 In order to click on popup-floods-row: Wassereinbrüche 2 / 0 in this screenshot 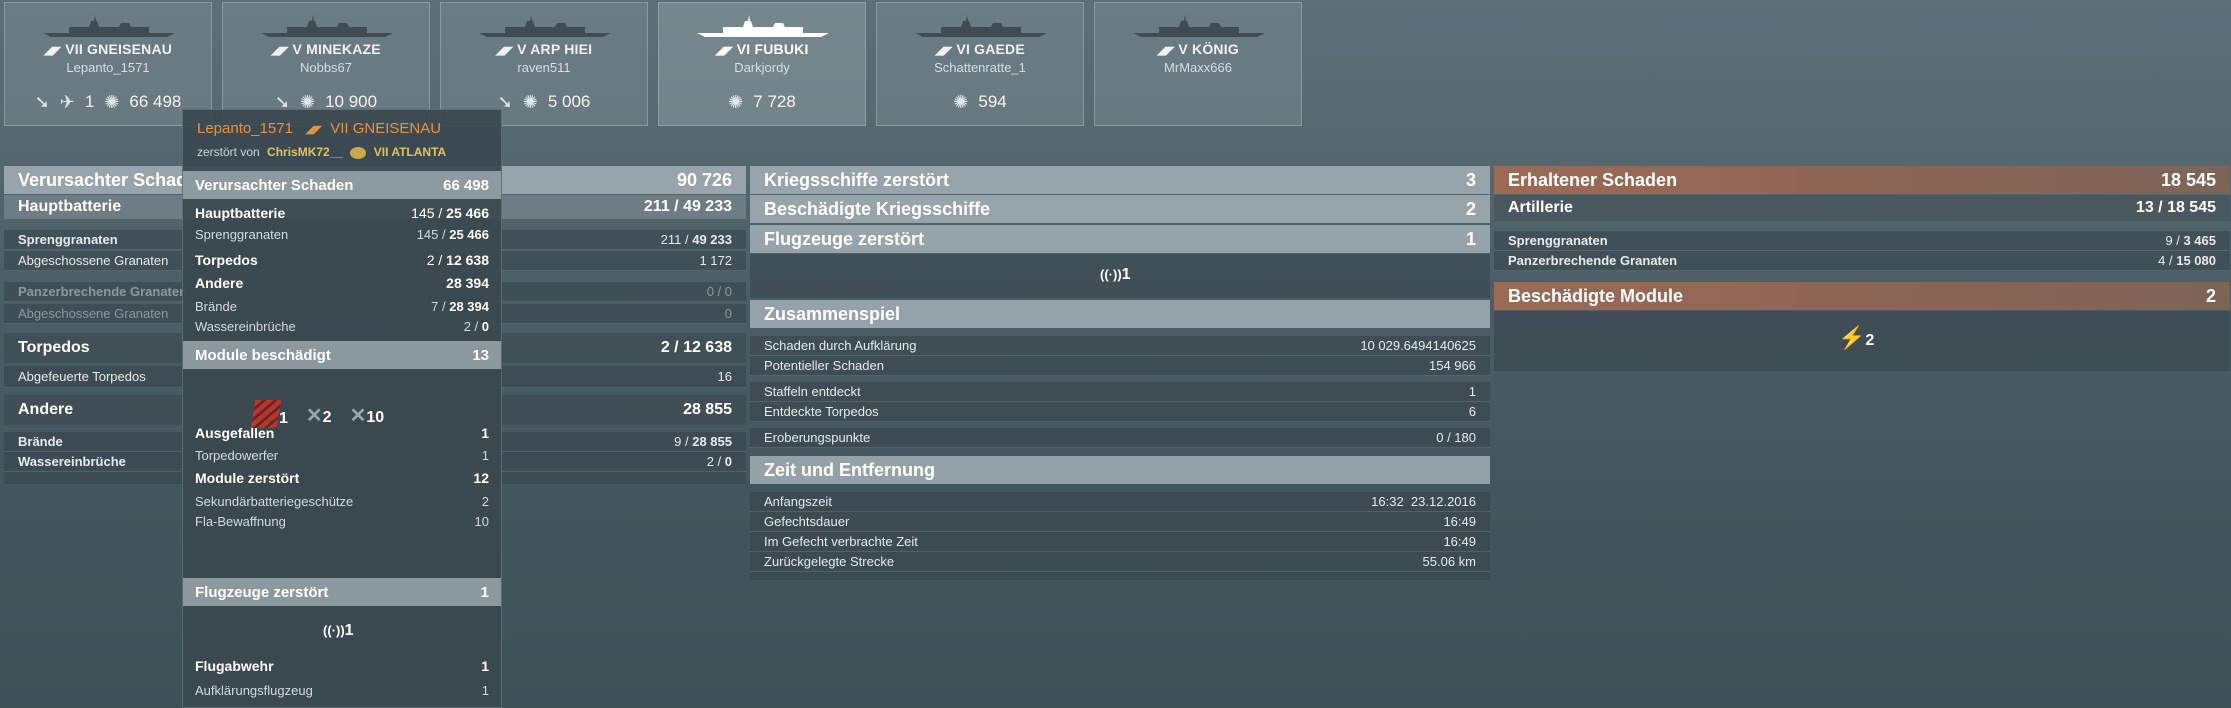, I will do `click(342, 326)`.